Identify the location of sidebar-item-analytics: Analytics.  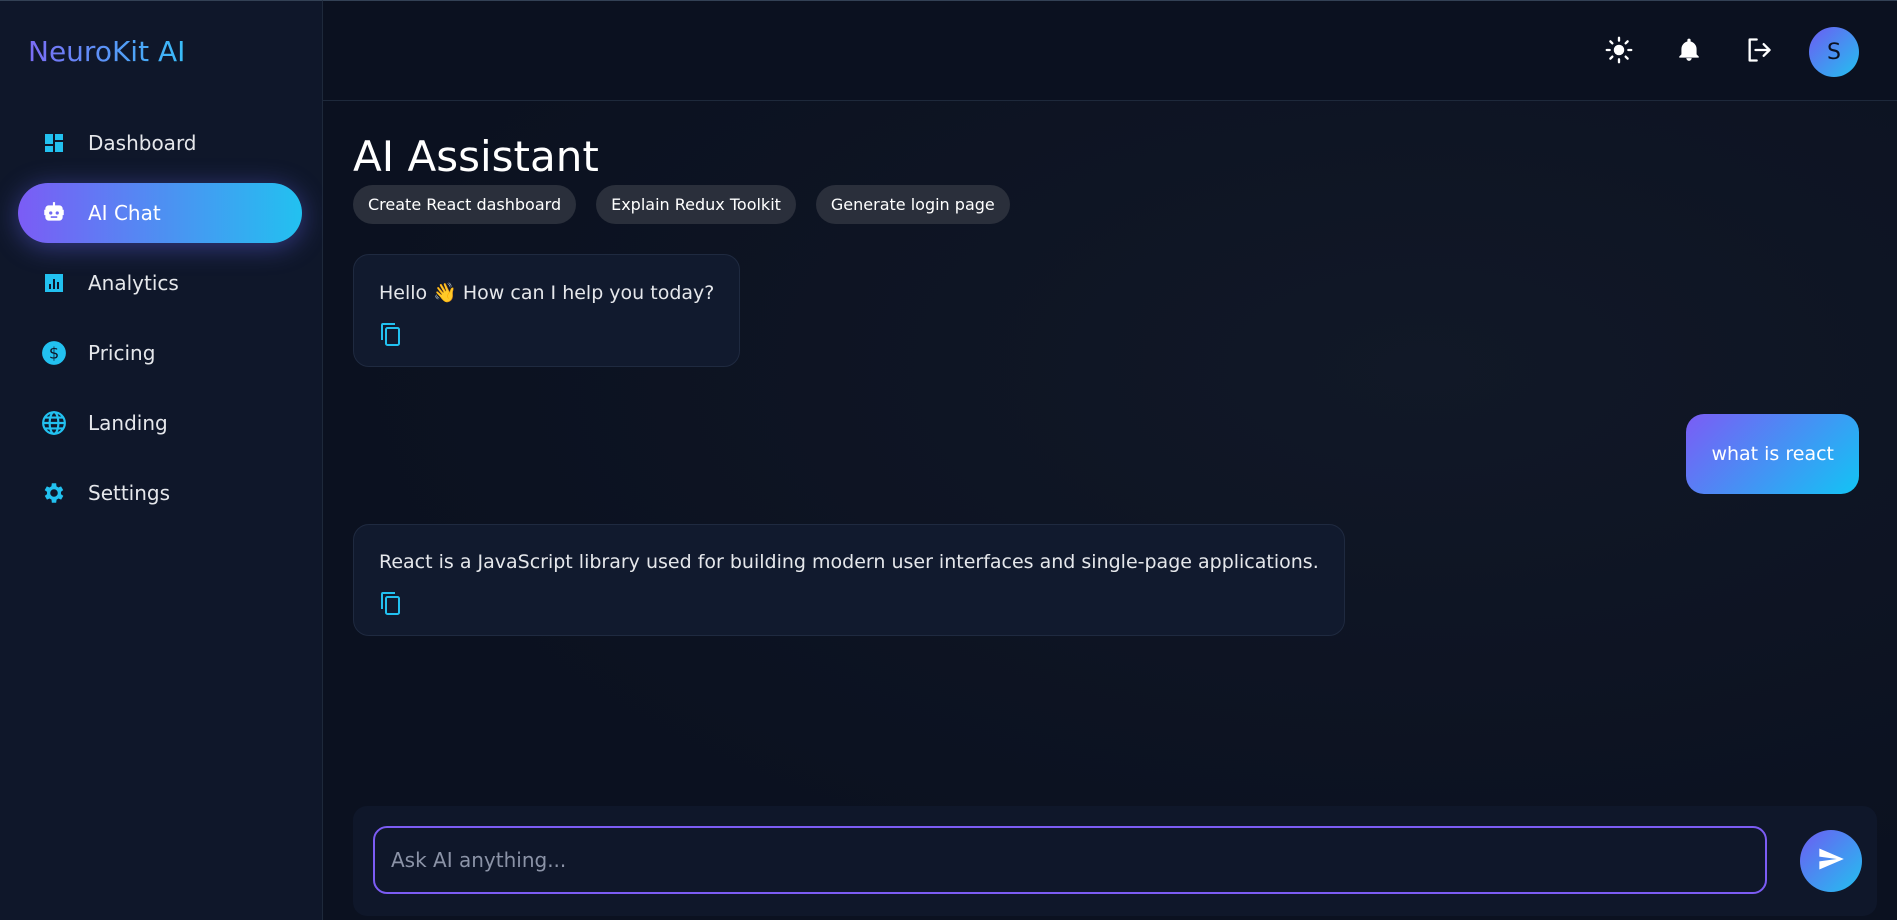
(160, 283).